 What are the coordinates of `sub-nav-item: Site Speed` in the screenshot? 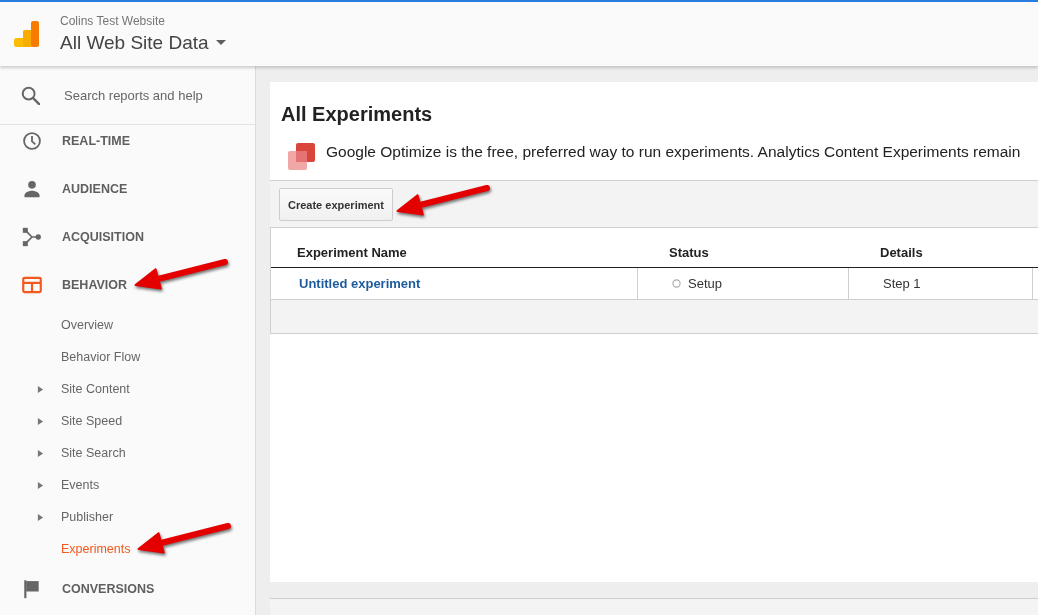 It's located at (63, 421).